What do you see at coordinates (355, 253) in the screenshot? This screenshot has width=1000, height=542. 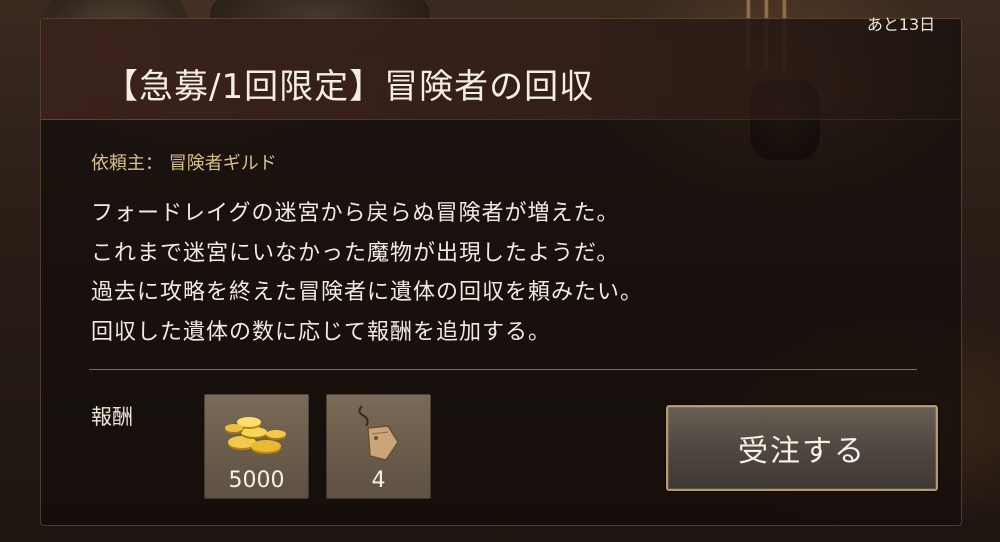 I see `description-line: これまで迷宮にいなかった魔物が出現したようだ。` at bounding box center [355, 253].